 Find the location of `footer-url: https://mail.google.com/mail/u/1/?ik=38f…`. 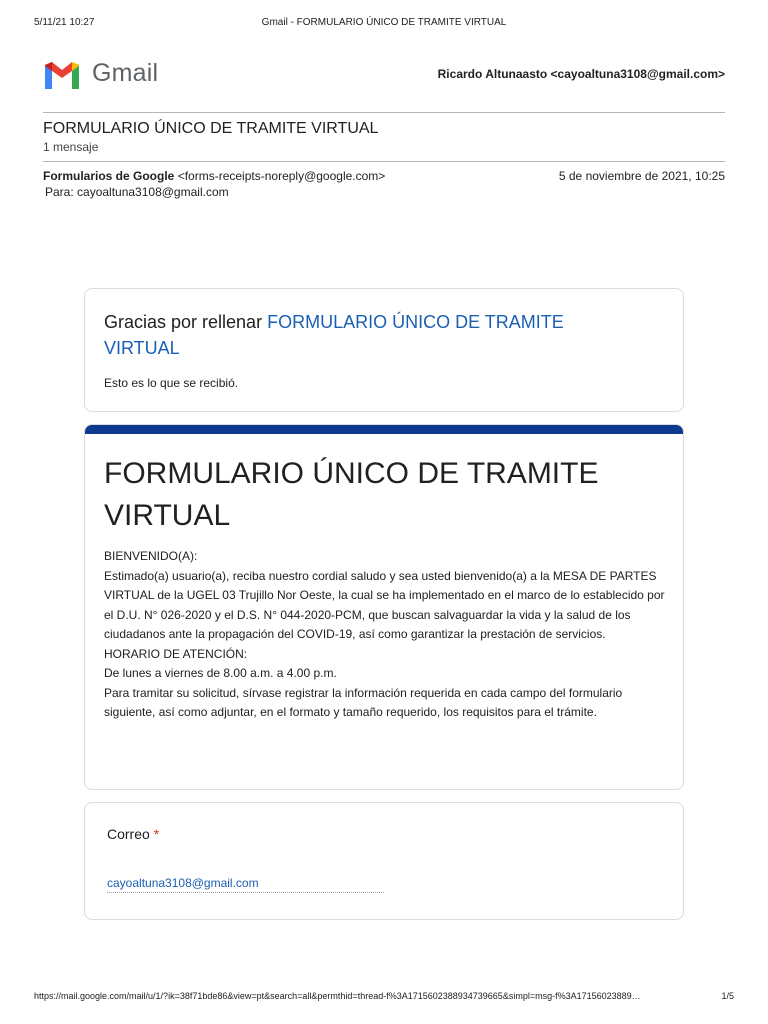

footer-url: https://mail.google.com/mail/u/1/?ik=38f… is located at coordinates (337, 996).